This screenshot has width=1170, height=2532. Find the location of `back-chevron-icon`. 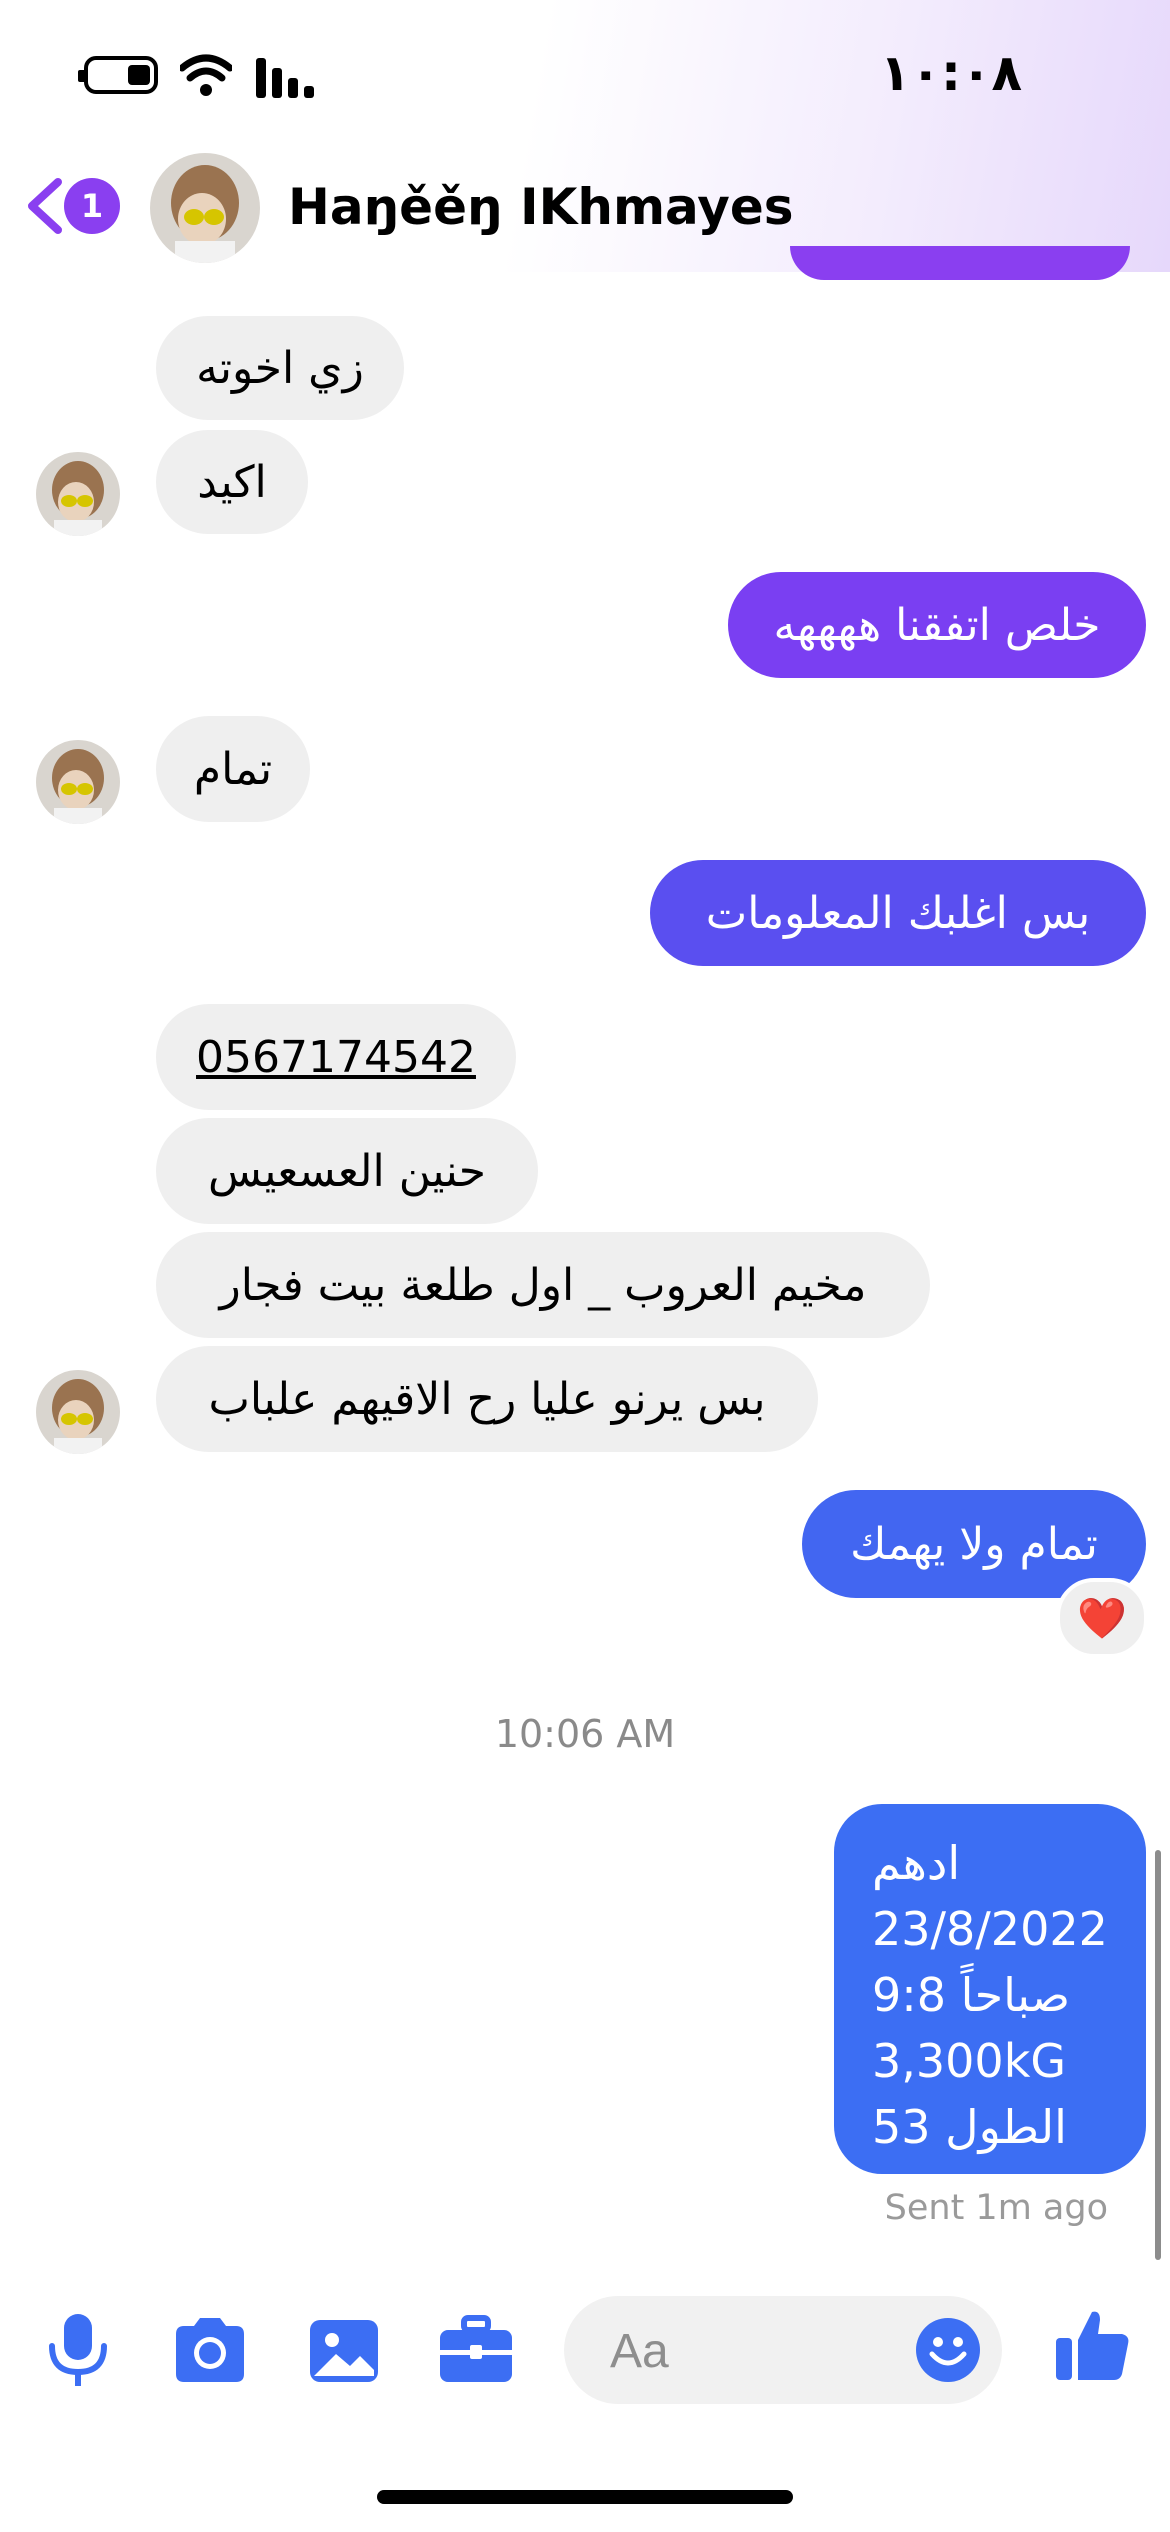

back-chevron-icon is located at coordinates (45, 206).